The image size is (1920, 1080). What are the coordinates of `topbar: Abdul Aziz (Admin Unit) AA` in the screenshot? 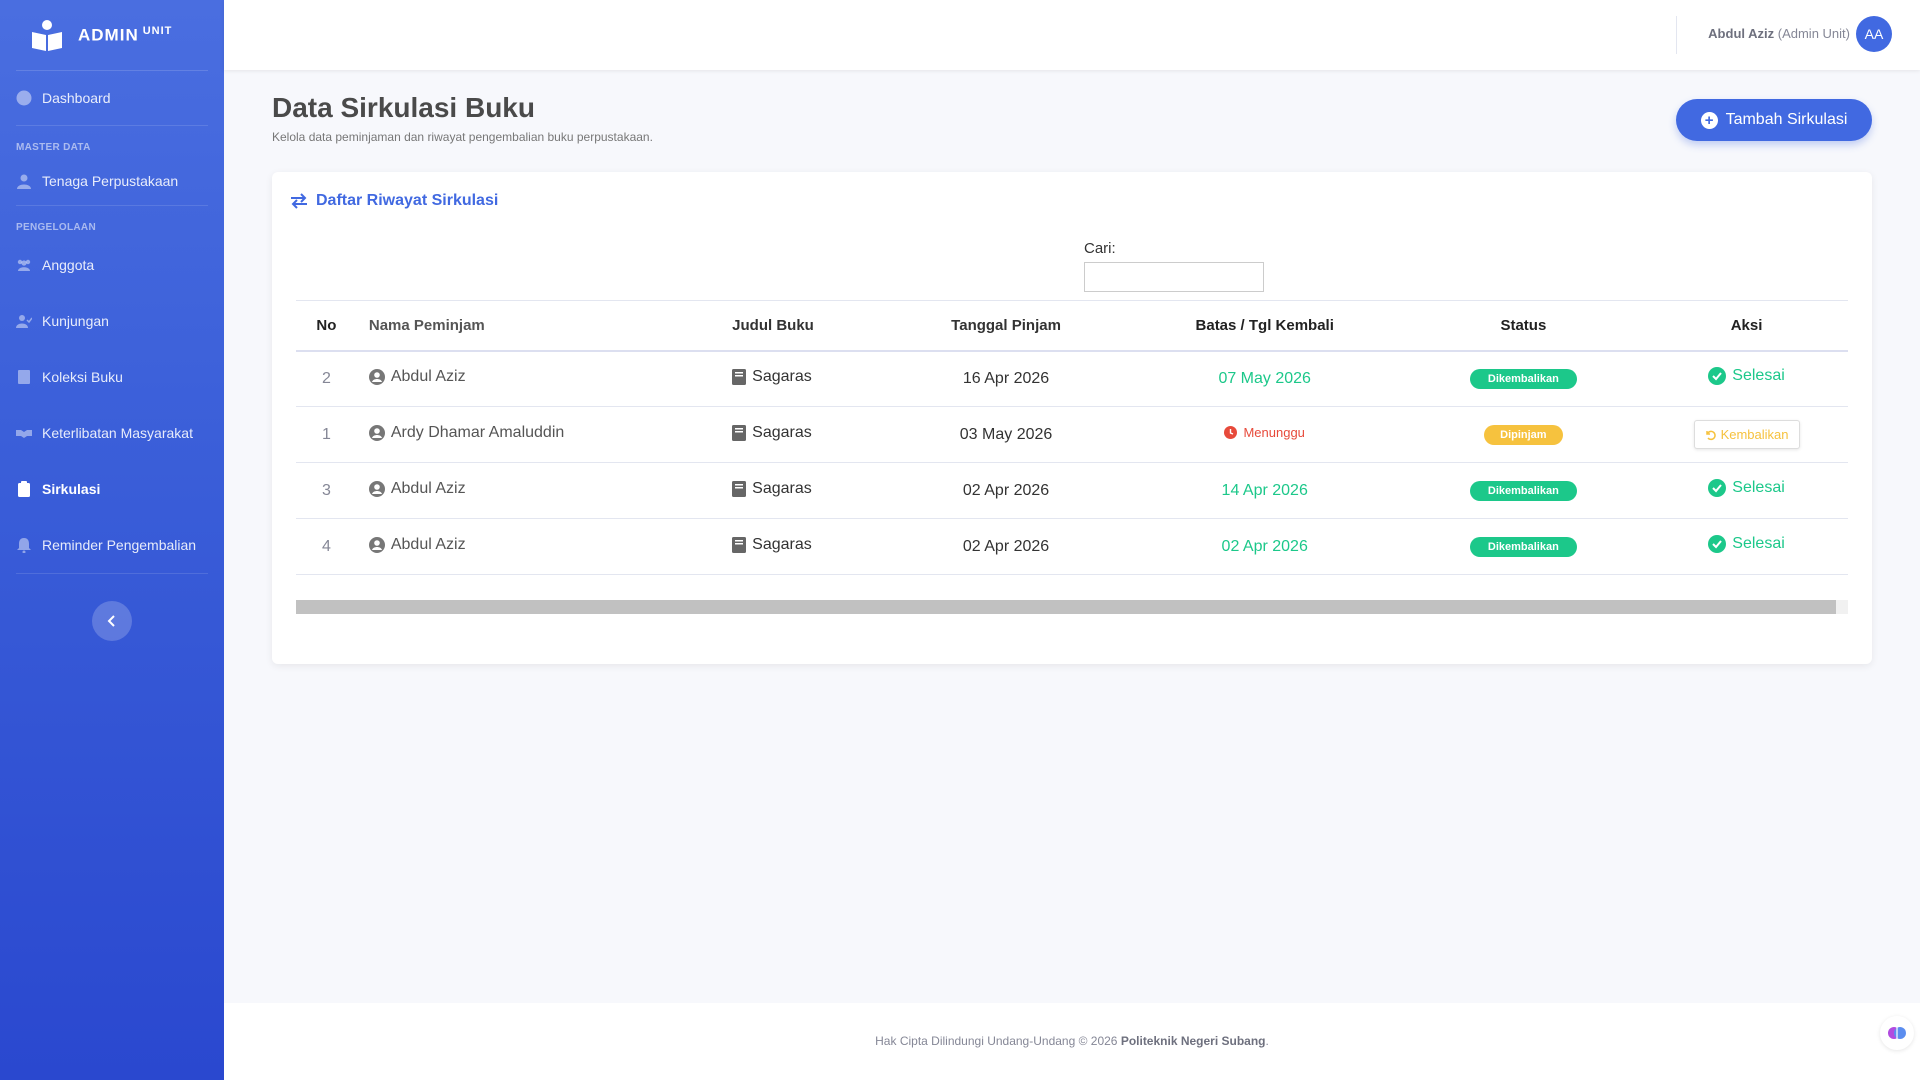 It's located at (1072, 35).